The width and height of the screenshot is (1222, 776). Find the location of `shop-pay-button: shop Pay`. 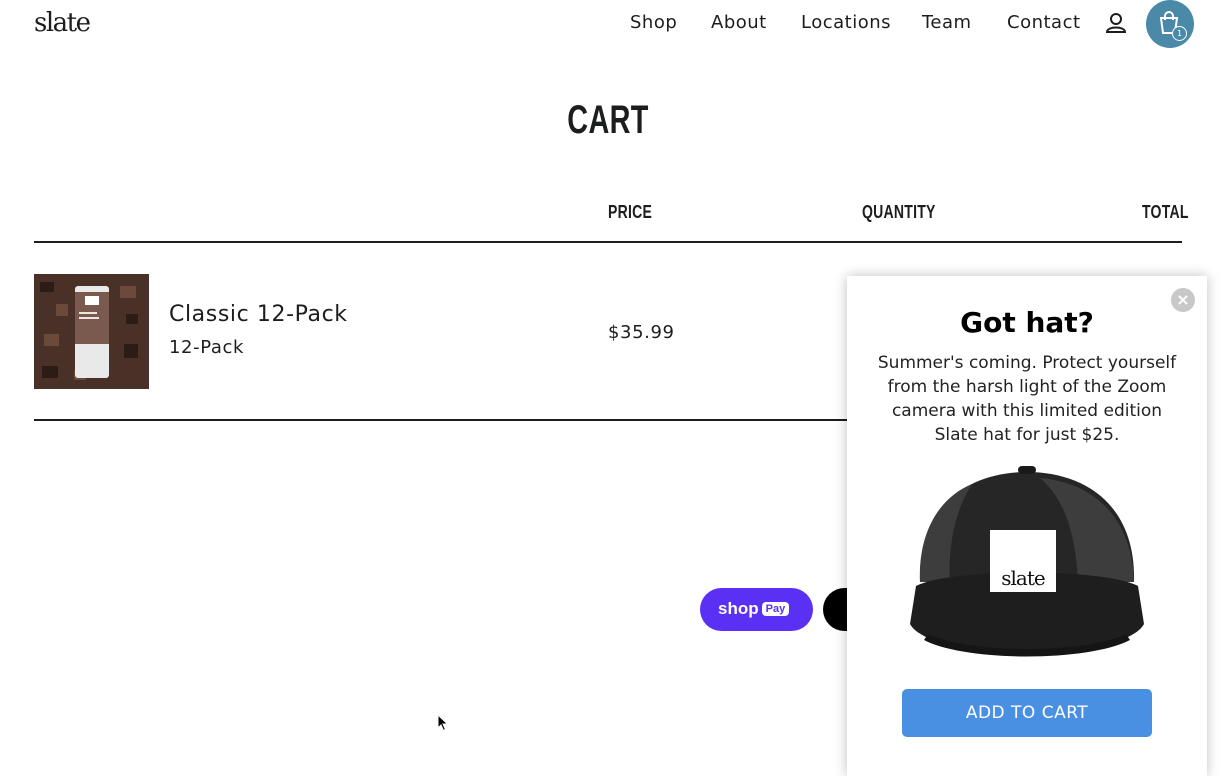

shop-pay-button: shop Pay is located at coordinates (756, 609).